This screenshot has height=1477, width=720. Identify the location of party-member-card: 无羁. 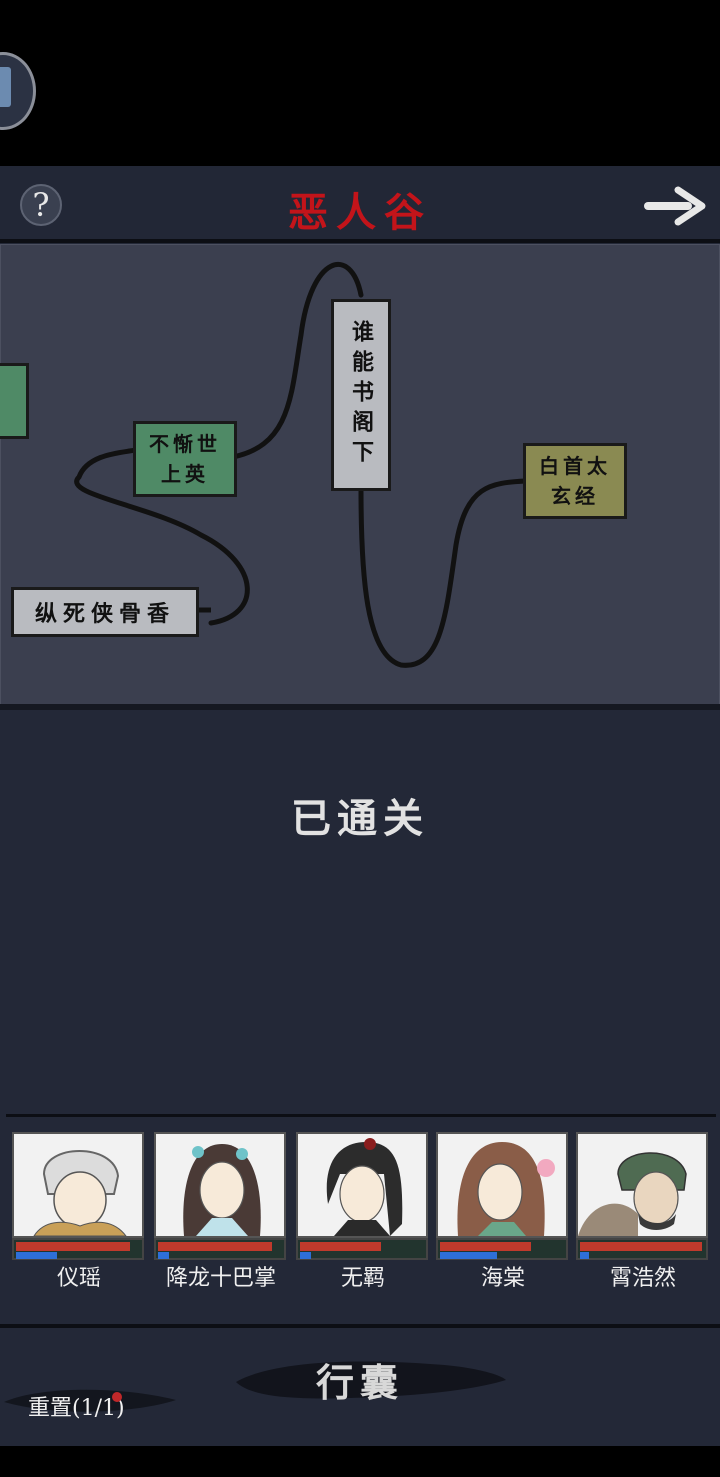
(363, 1211).